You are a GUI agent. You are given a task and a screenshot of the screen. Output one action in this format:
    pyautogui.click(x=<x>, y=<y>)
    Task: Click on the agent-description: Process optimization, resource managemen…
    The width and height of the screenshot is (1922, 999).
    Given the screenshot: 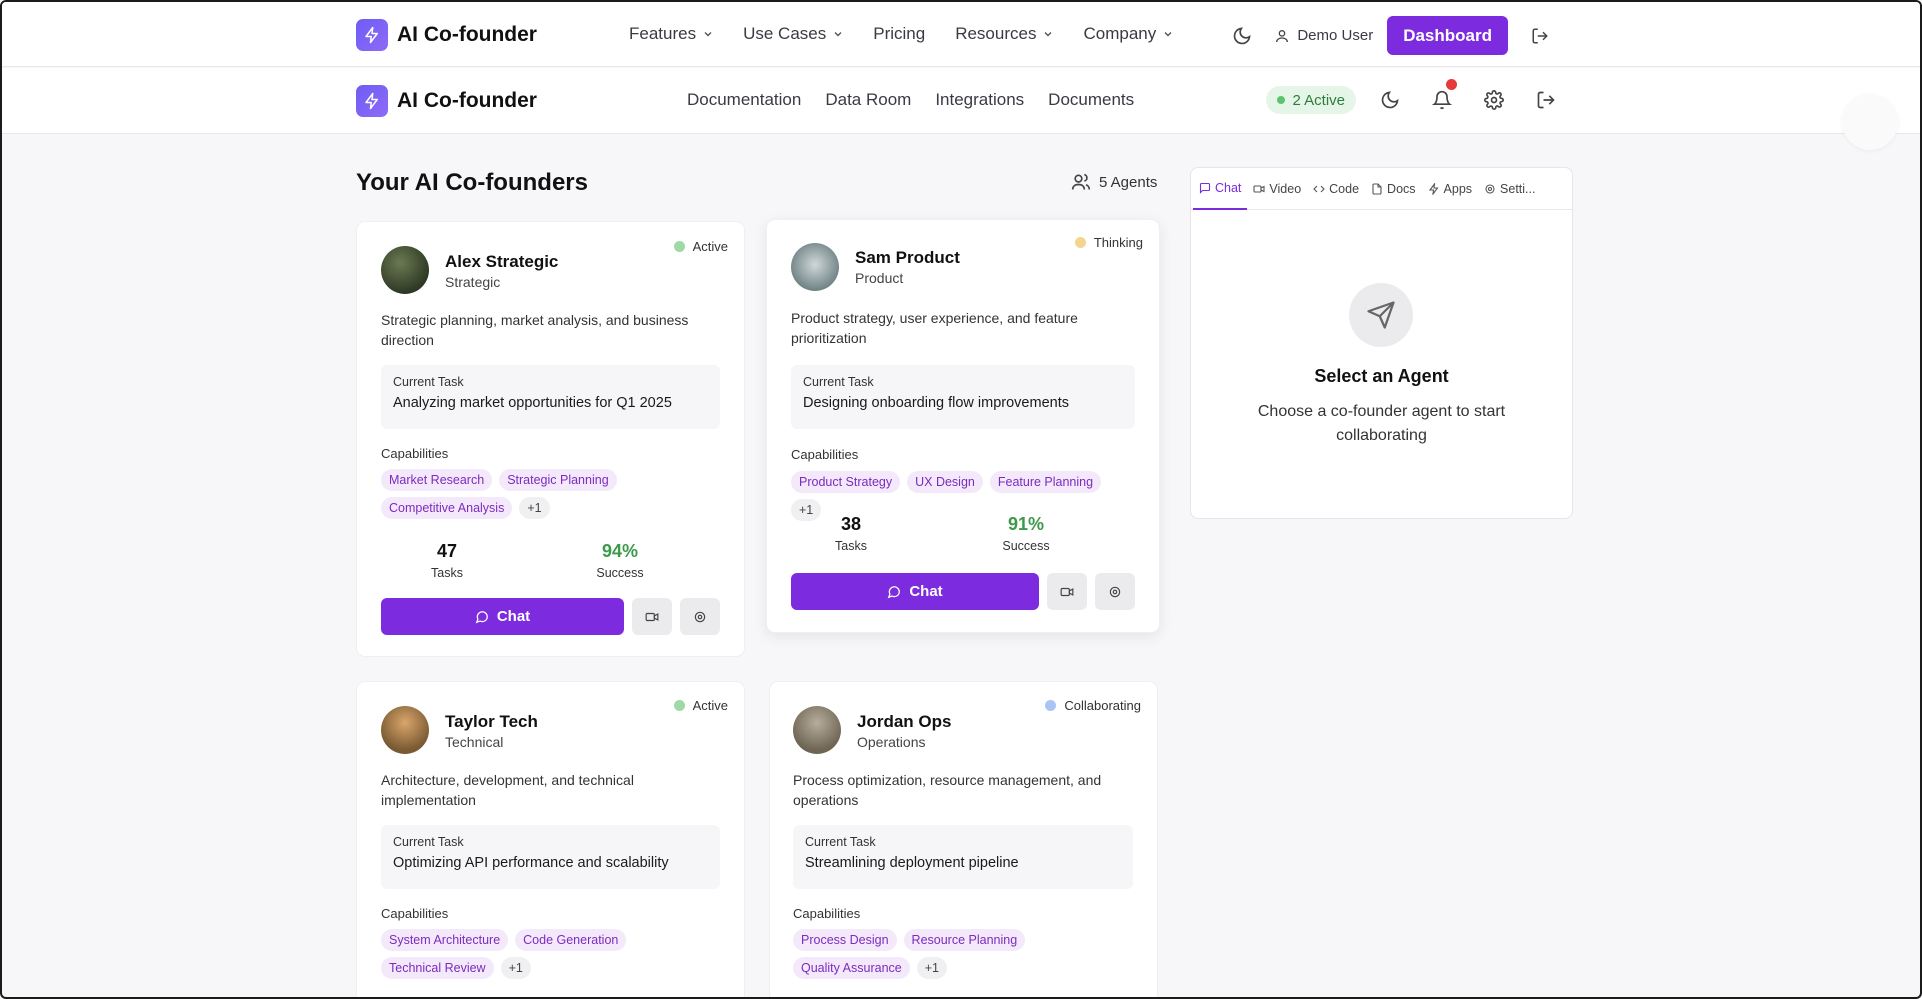 What is the action you would take?
    pyautogui.click(x=947, y=790)
    